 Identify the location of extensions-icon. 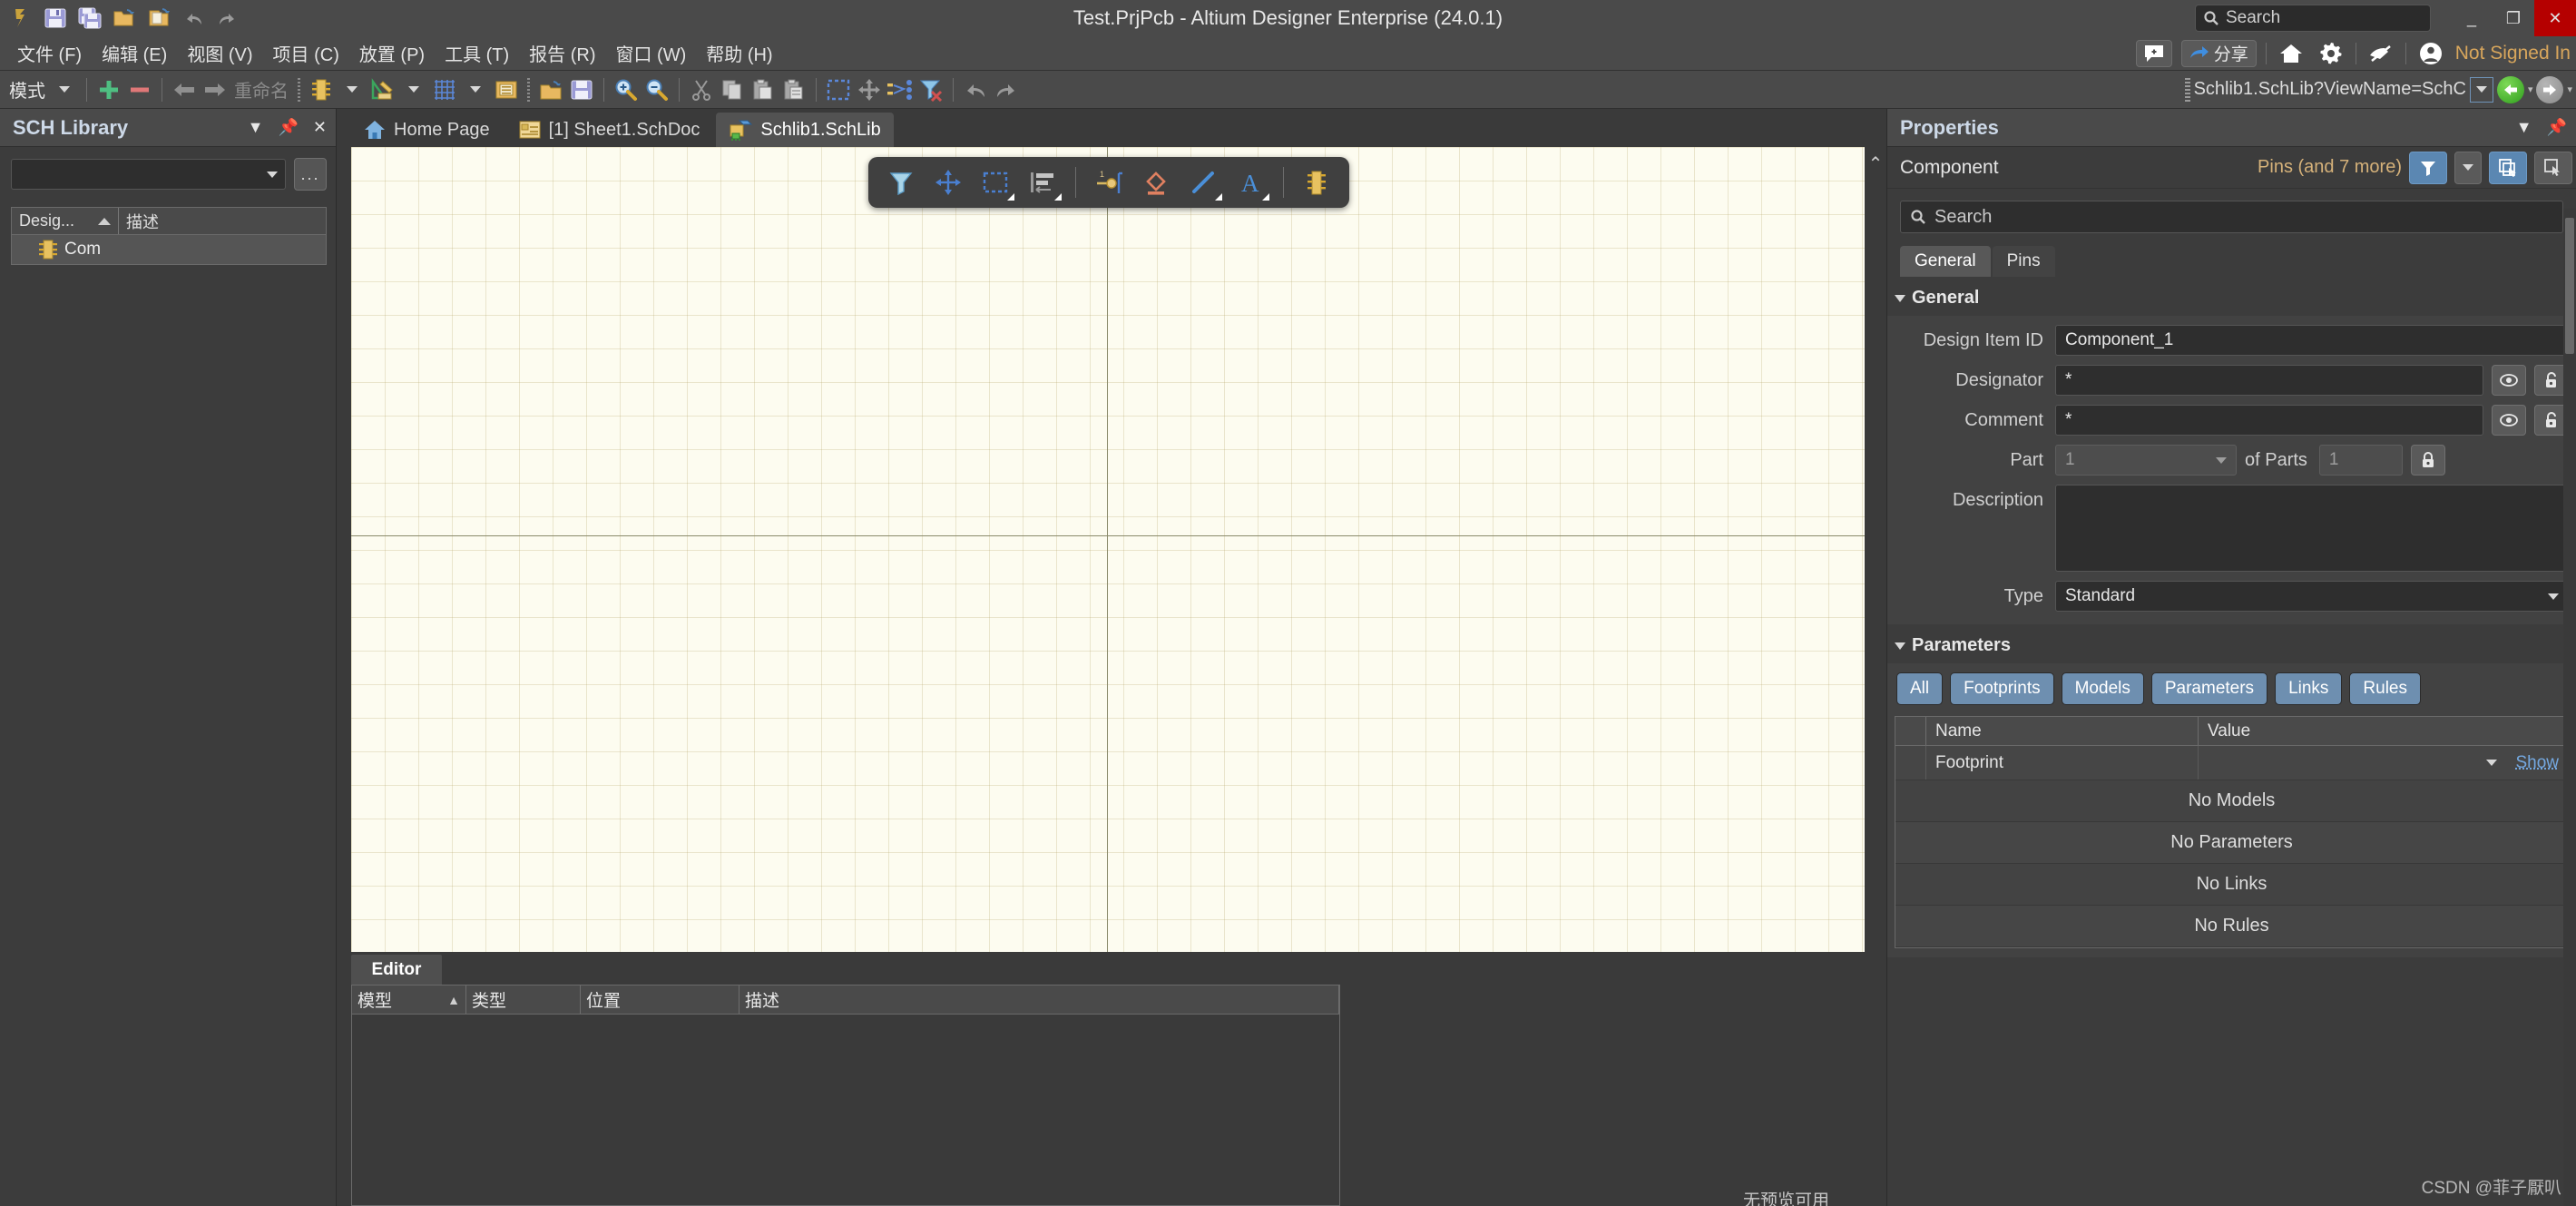
(2380, 54).